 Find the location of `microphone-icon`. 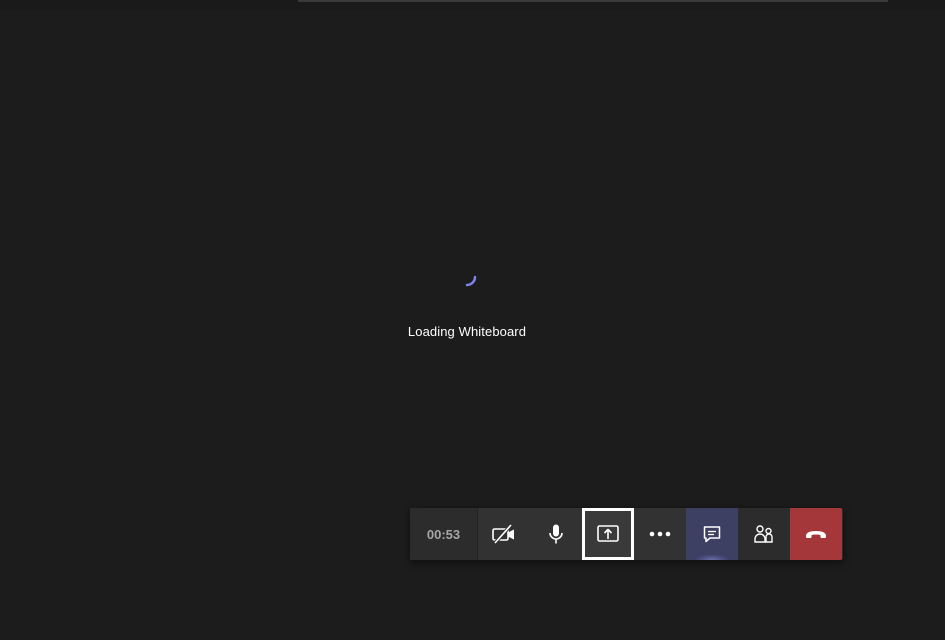

microphone-icon is located at coordinates (556, 534).